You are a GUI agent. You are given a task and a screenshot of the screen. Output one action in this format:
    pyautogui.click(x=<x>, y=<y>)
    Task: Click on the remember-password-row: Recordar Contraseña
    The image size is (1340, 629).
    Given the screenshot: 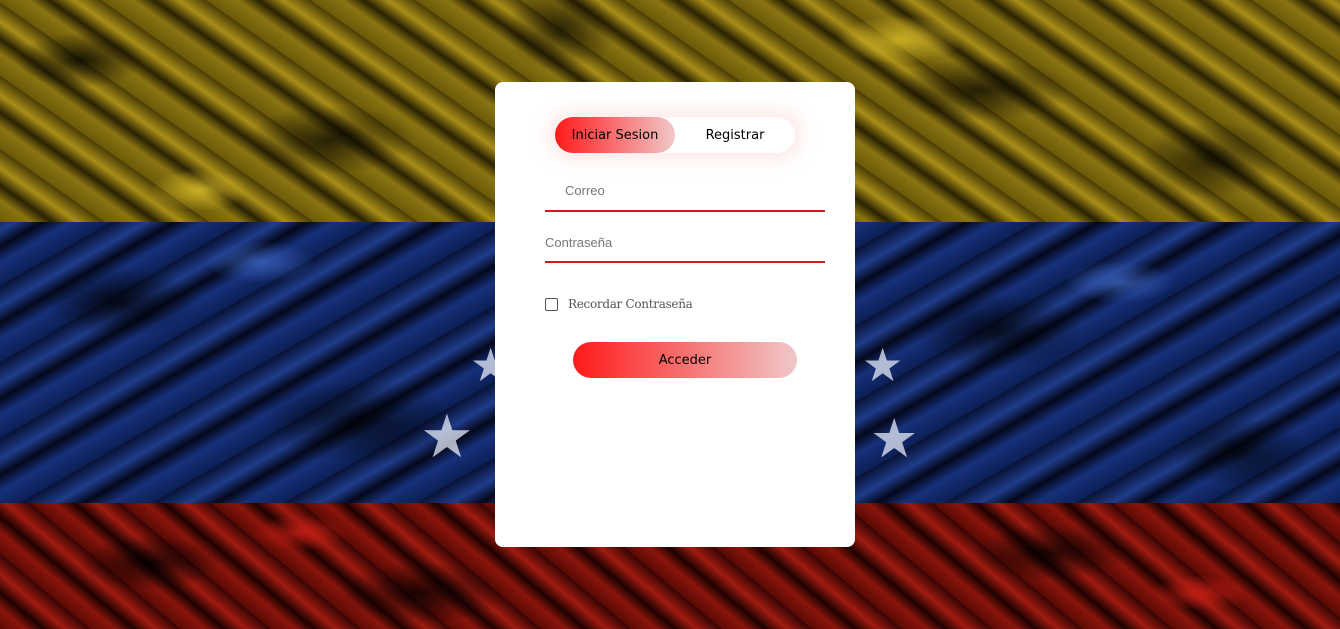 What is the action you would take?
    pyautogui.click(x=619, y=304)
    